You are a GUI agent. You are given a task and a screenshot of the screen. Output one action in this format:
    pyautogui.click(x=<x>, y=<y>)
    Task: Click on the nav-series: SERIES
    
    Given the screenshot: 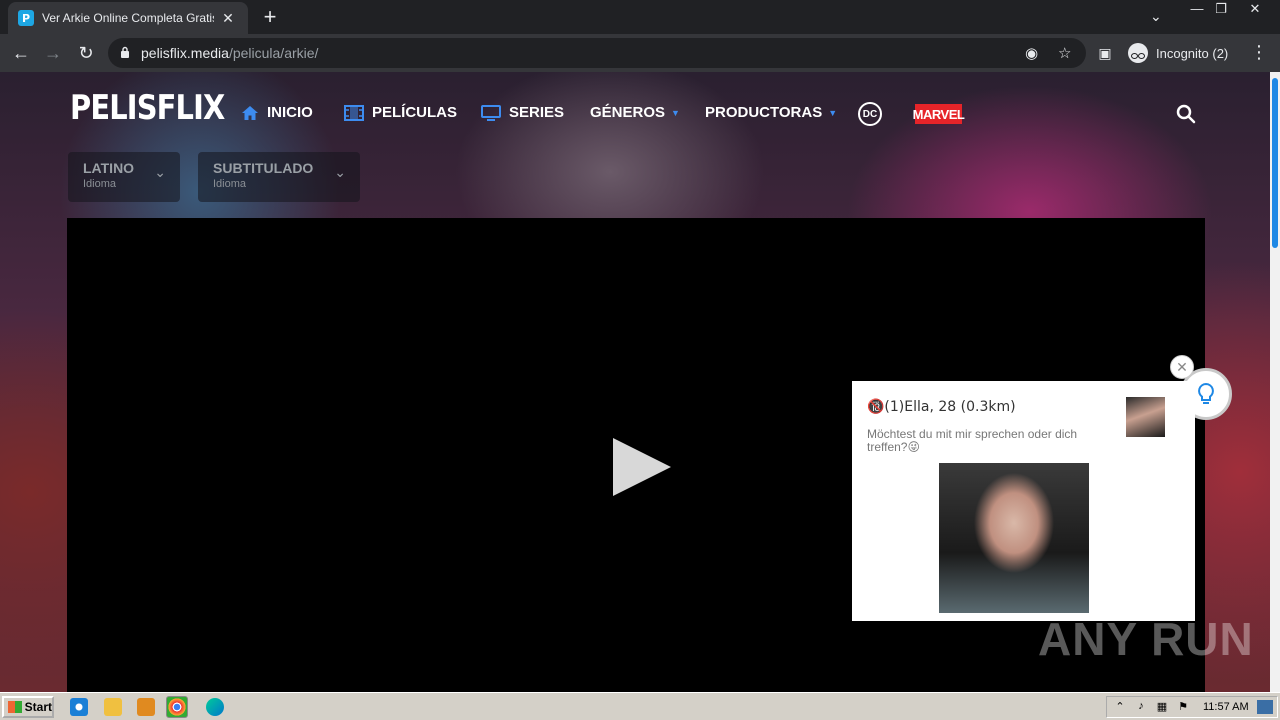 What is the action you would take?
    pyautogui.click(x=522, y=112)
    